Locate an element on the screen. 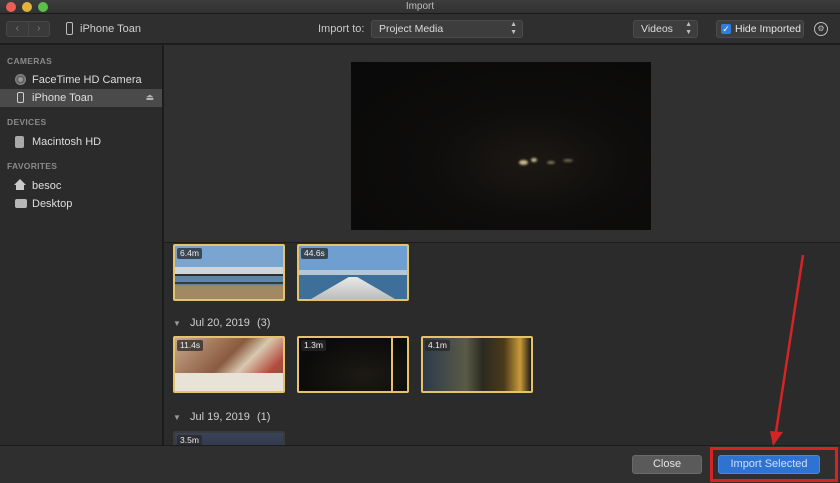  sidebar-item-label: Desktop is located at coordinates (52, 204).